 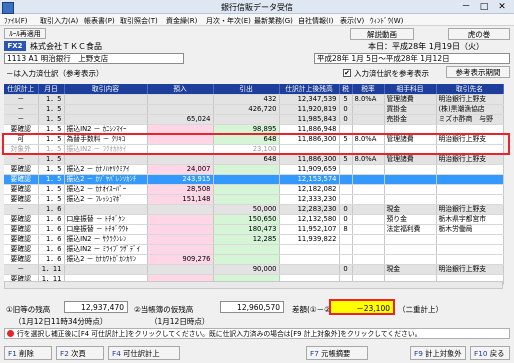 What do you see at coordinates (246, 89) in the screenshot?
I see `col-withdrawal: 引出` at bounding box center [246, 89].